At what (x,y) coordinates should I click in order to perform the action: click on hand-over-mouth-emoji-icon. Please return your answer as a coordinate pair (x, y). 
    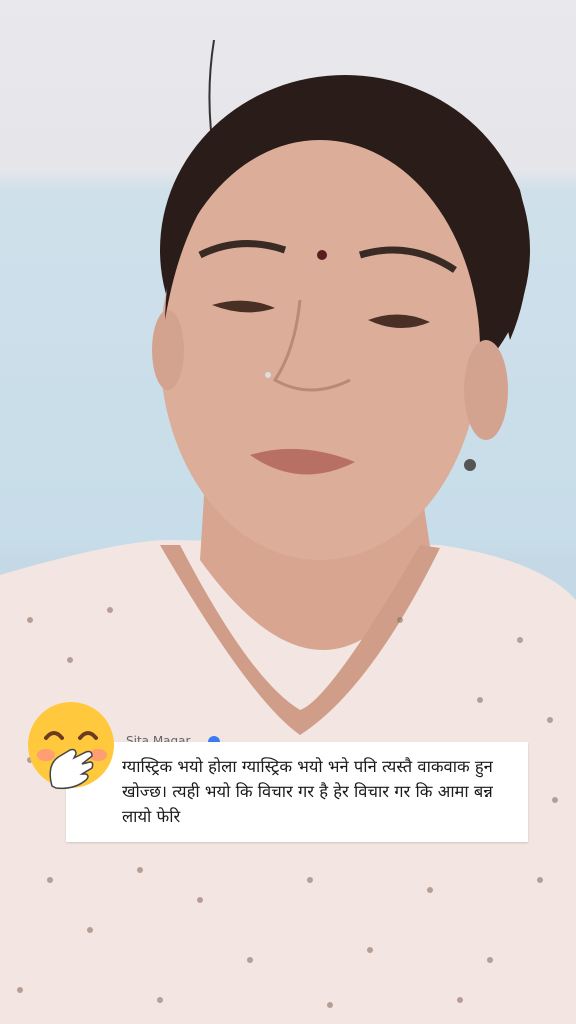
    Looking at the image, I should click on (71, 746).